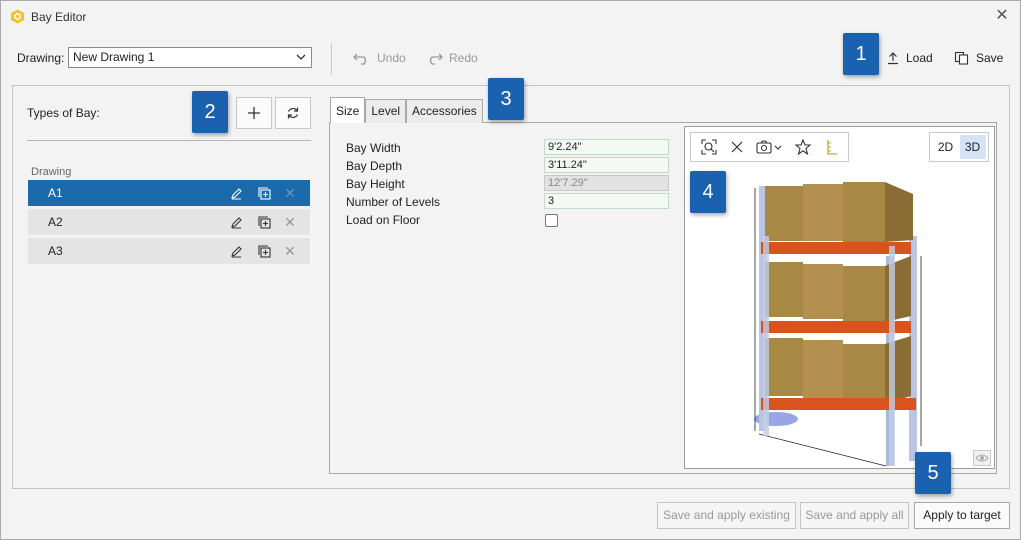 The image size is (1021, 540). Describe the element at coordinates (606, 183) in the screenshot. I see `bay-height-field: 12'7.29"` at that location.